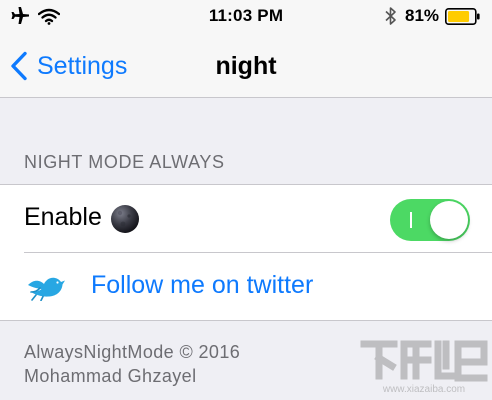 The image size is (492, 400). Describe the element at coordinates (46, 289) in the screenshot. I see `twitter-bird-icon` at that location.